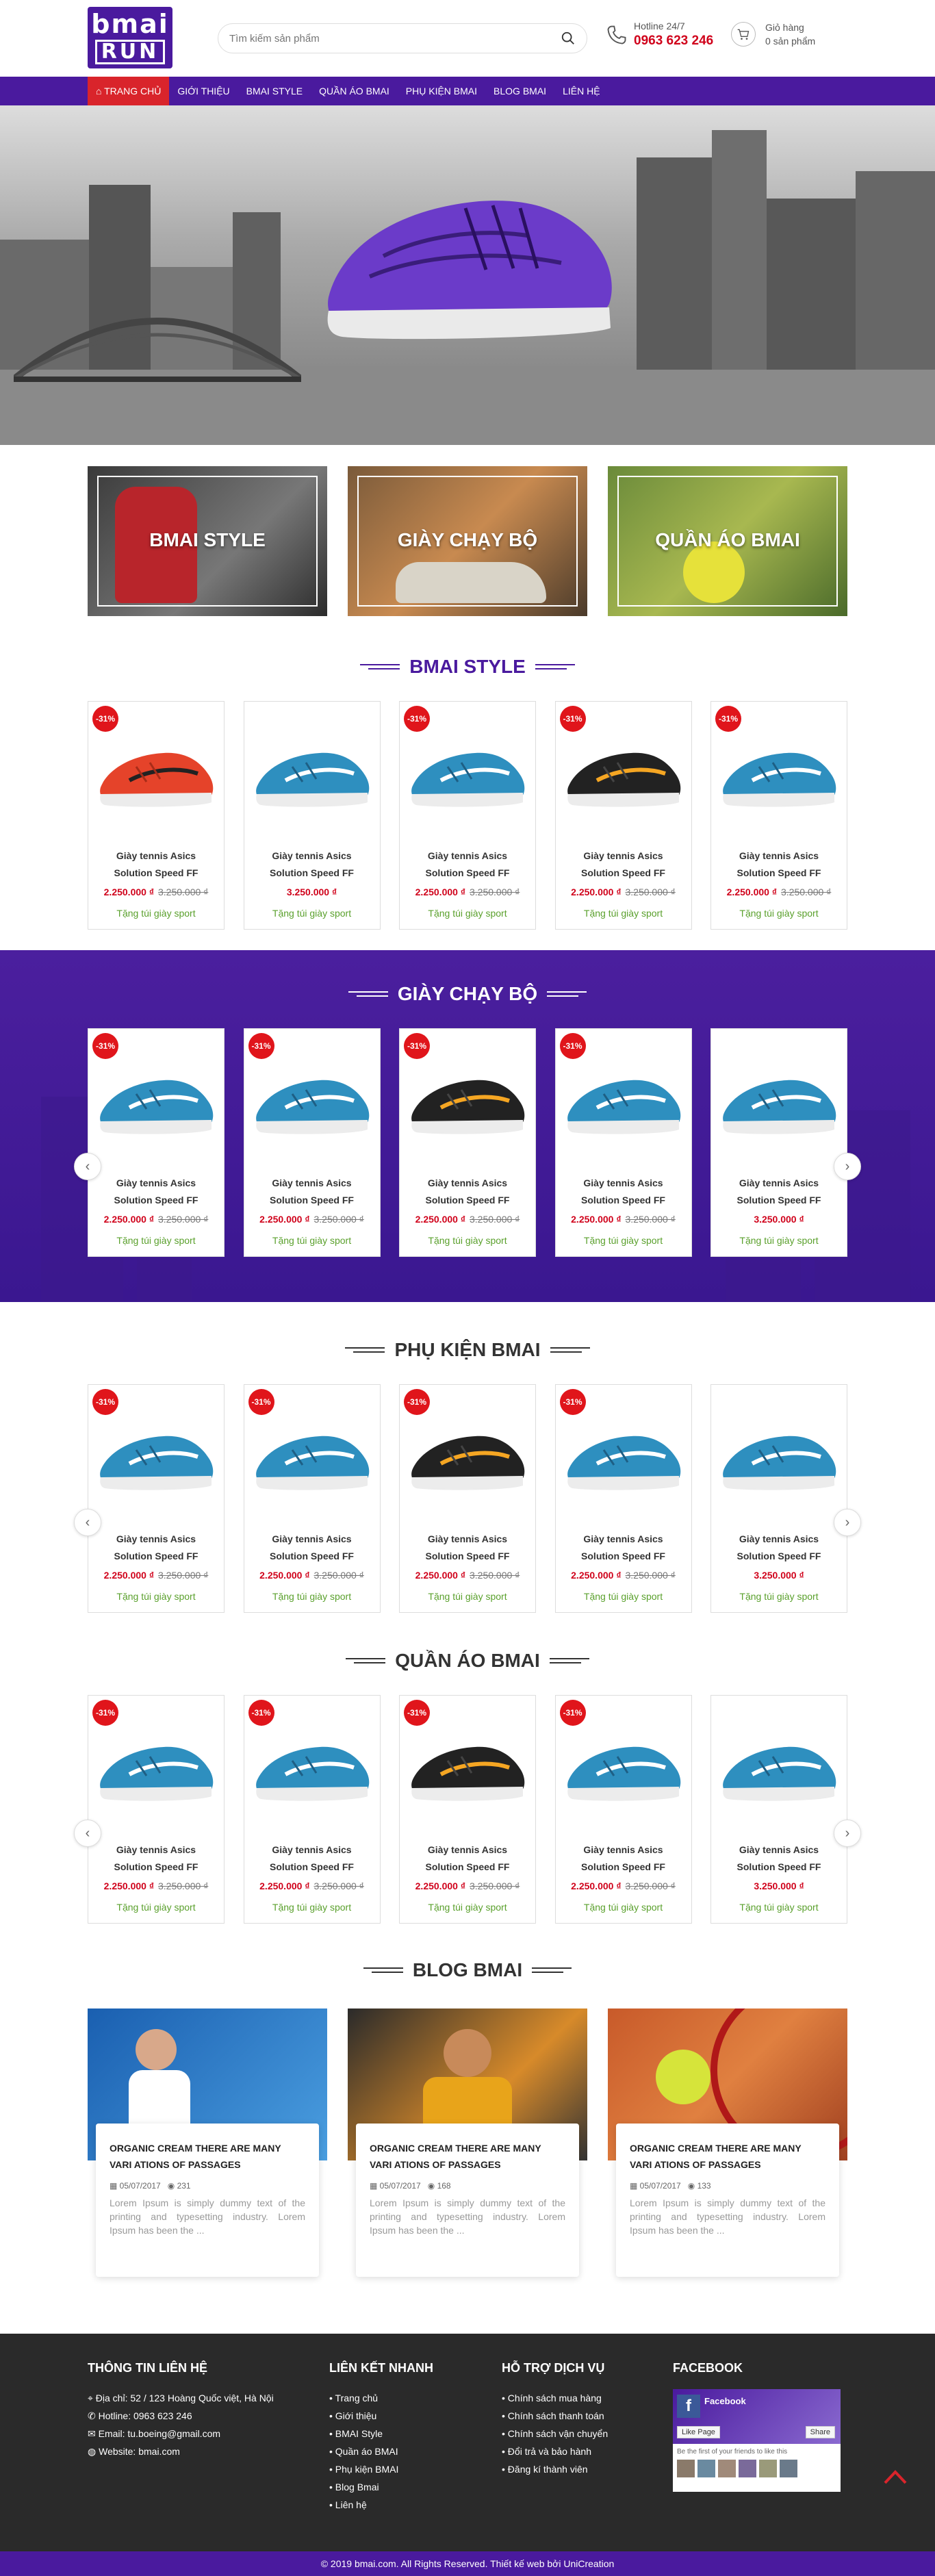  I want to click on footer-website: ◍ Website: bmai.com, so click(181, 2451).